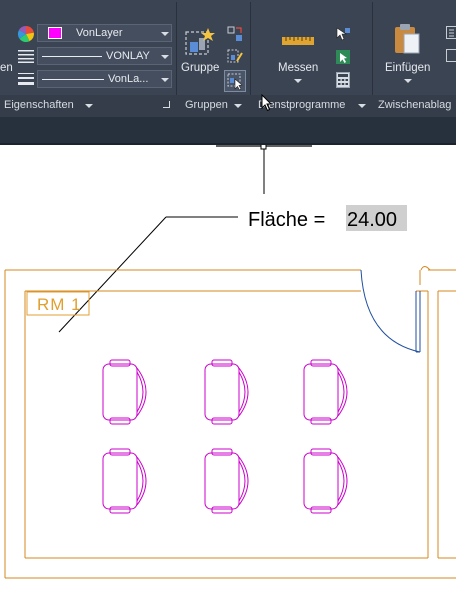 Image resolution: width=456 pixels, height=589 pixels. Describe the element at coordinates (235, 59) in the screenshot. I see `group-edit-icon` at that location.